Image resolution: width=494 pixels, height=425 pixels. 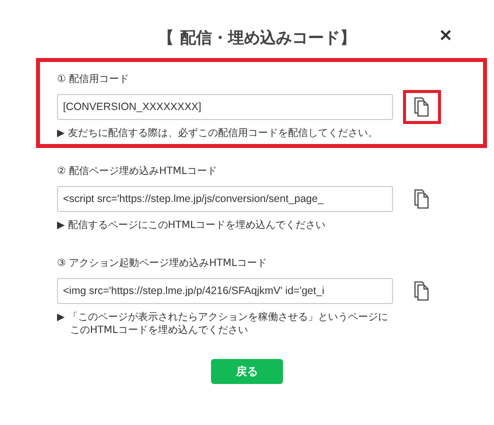 What do you see at coordinates (192, 225) in the screenshot?
I see `hint-text: ▶ 配信するページにこのHTMLコードを埋め込んでください` at bounding box center [192, 225].